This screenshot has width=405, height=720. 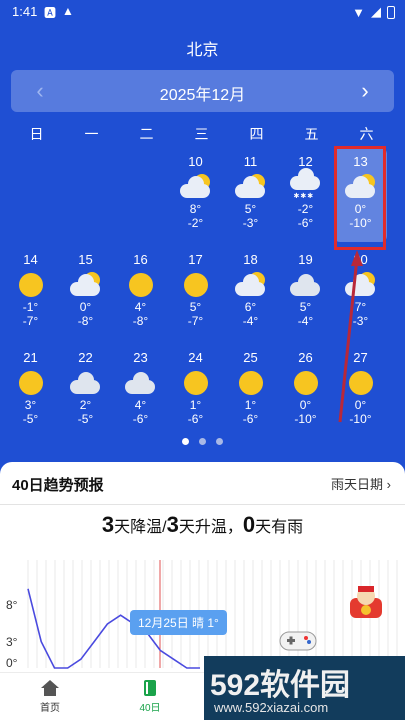 I want to click on temp-low: -3°, so click(x=360, y=321).